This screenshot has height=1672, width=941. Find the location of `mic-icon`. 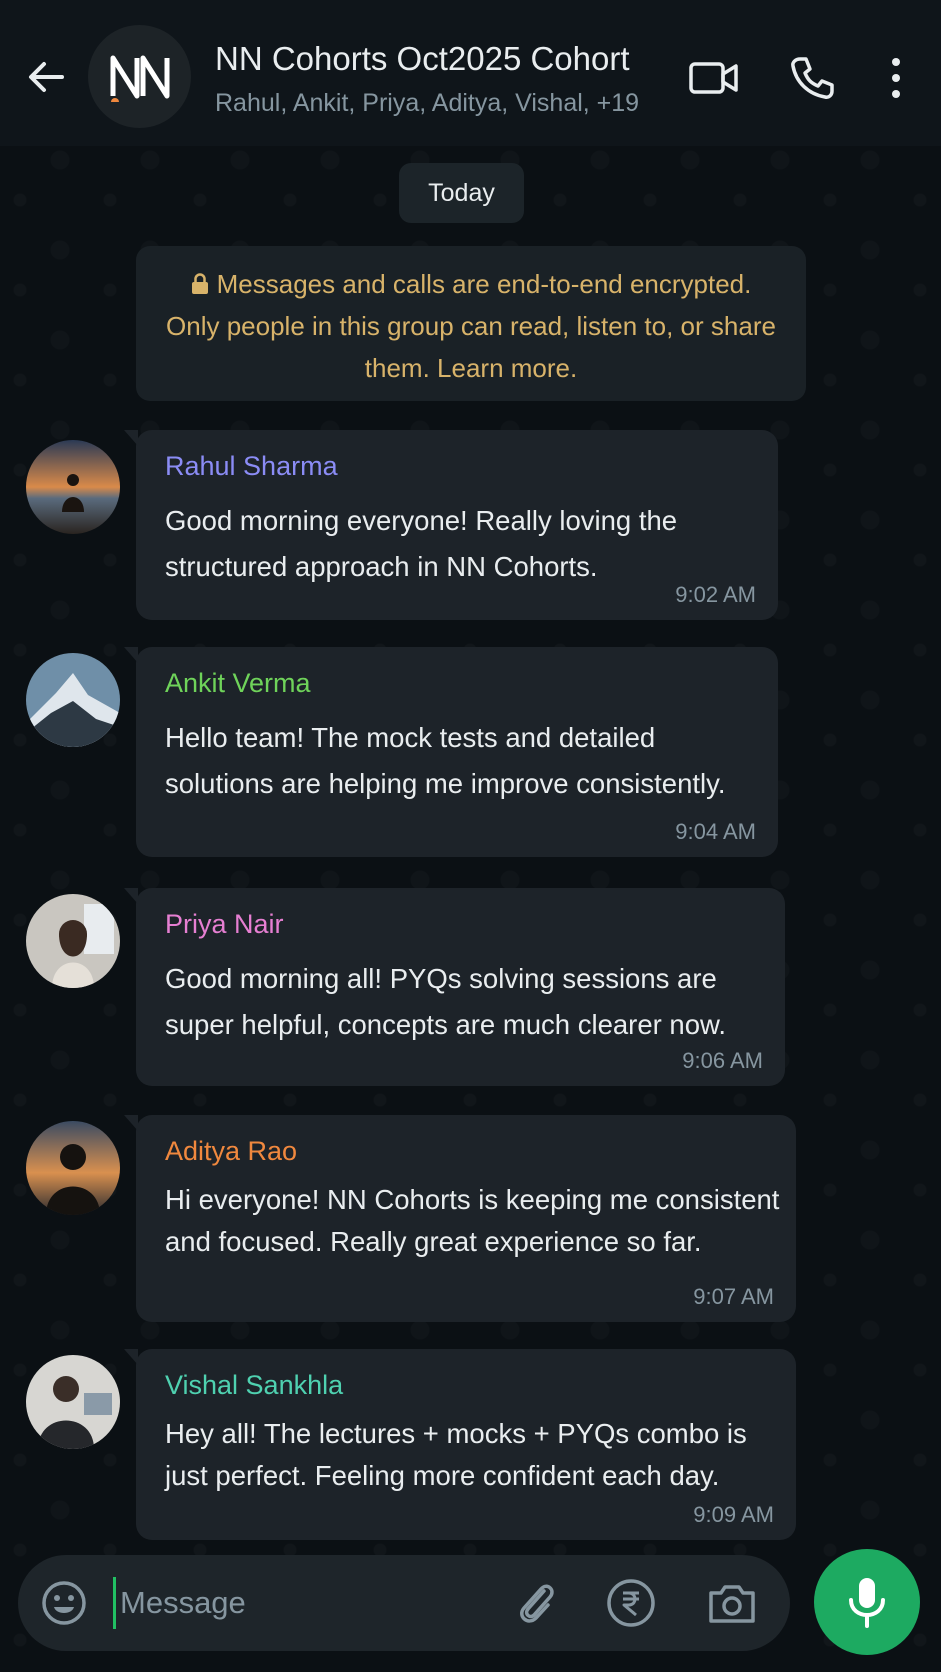

mic-icon is located at coordinates (867, 1603).